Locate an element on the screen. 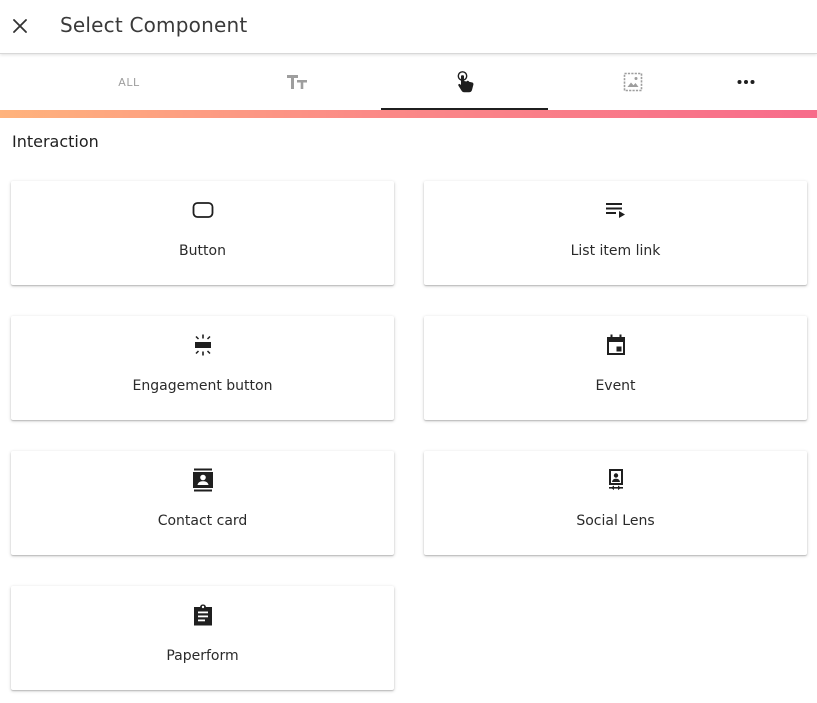  category-tabs: ALL is located at coordinates (408, 82).